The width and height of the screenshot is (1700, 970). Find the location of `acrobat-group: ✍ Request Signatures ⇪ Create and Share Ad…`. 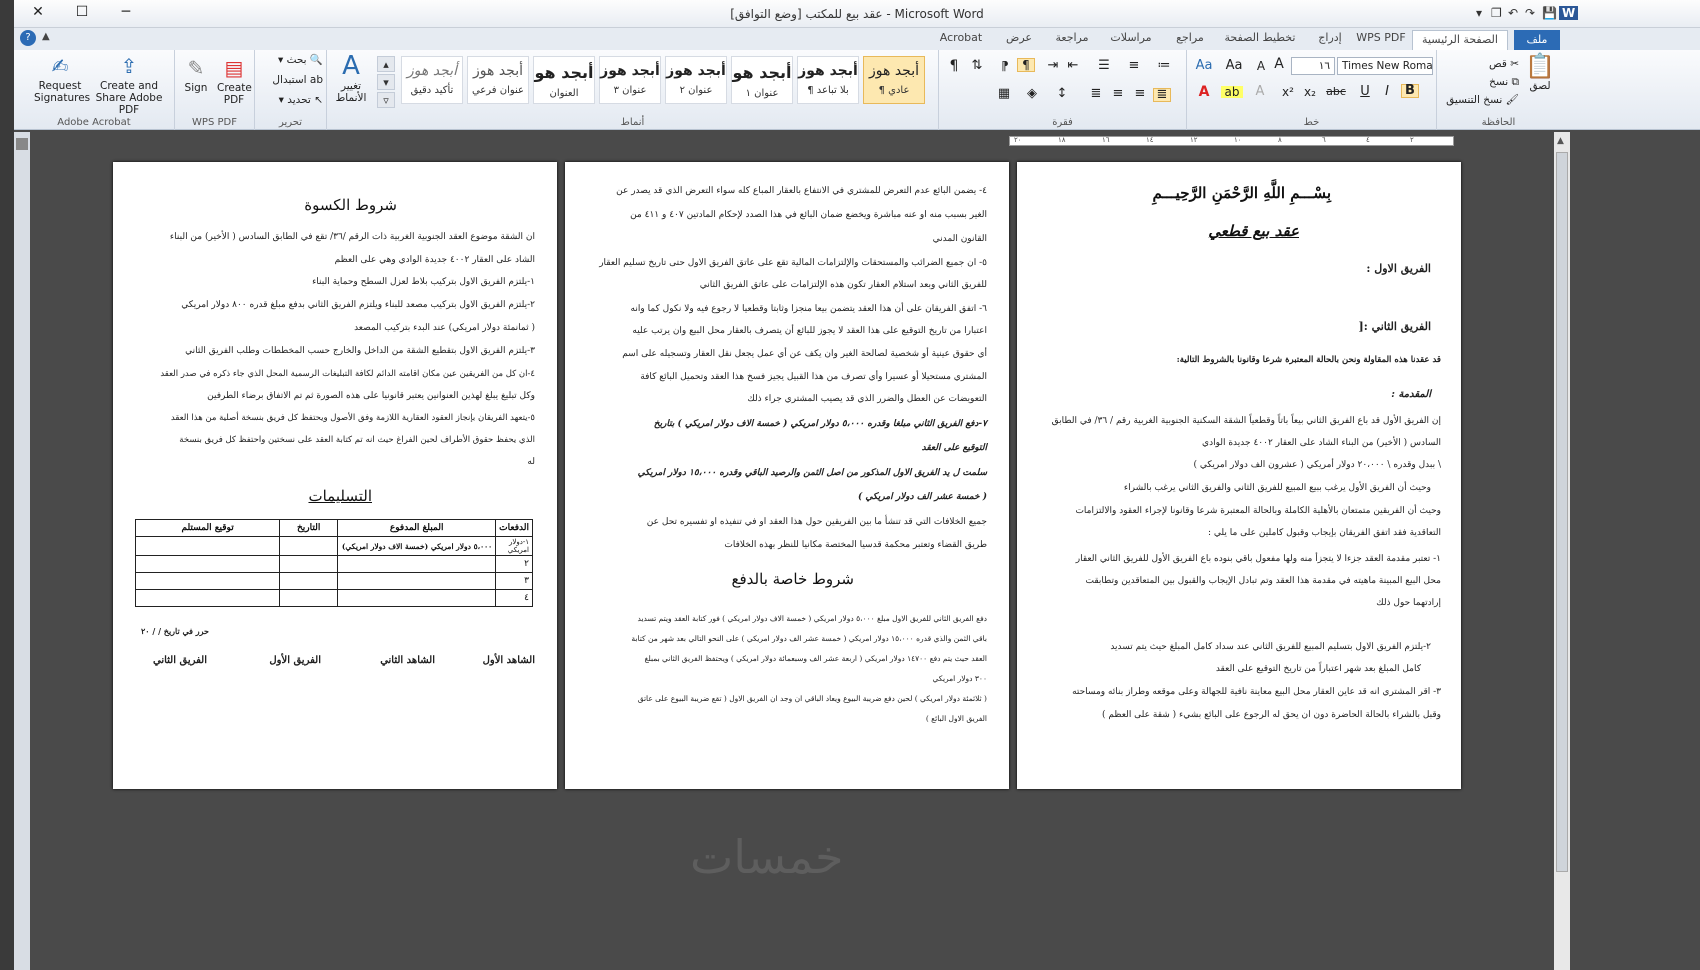

acrobat-group: ✍ Request Signatures ⇪ Create and Share Ad… is located at coordinates (94, 90).